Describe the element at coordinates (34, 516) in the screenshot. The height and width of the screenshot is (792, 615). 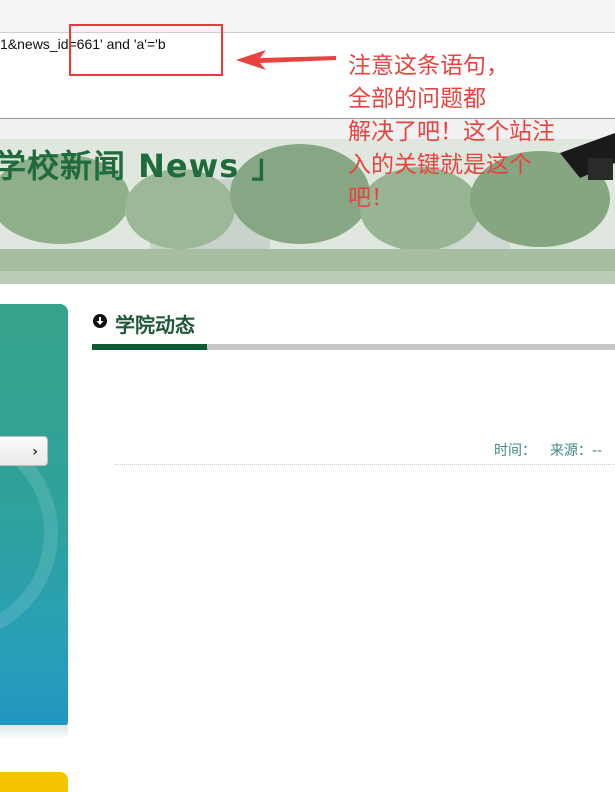
I see `left-promo-panel` at that location.